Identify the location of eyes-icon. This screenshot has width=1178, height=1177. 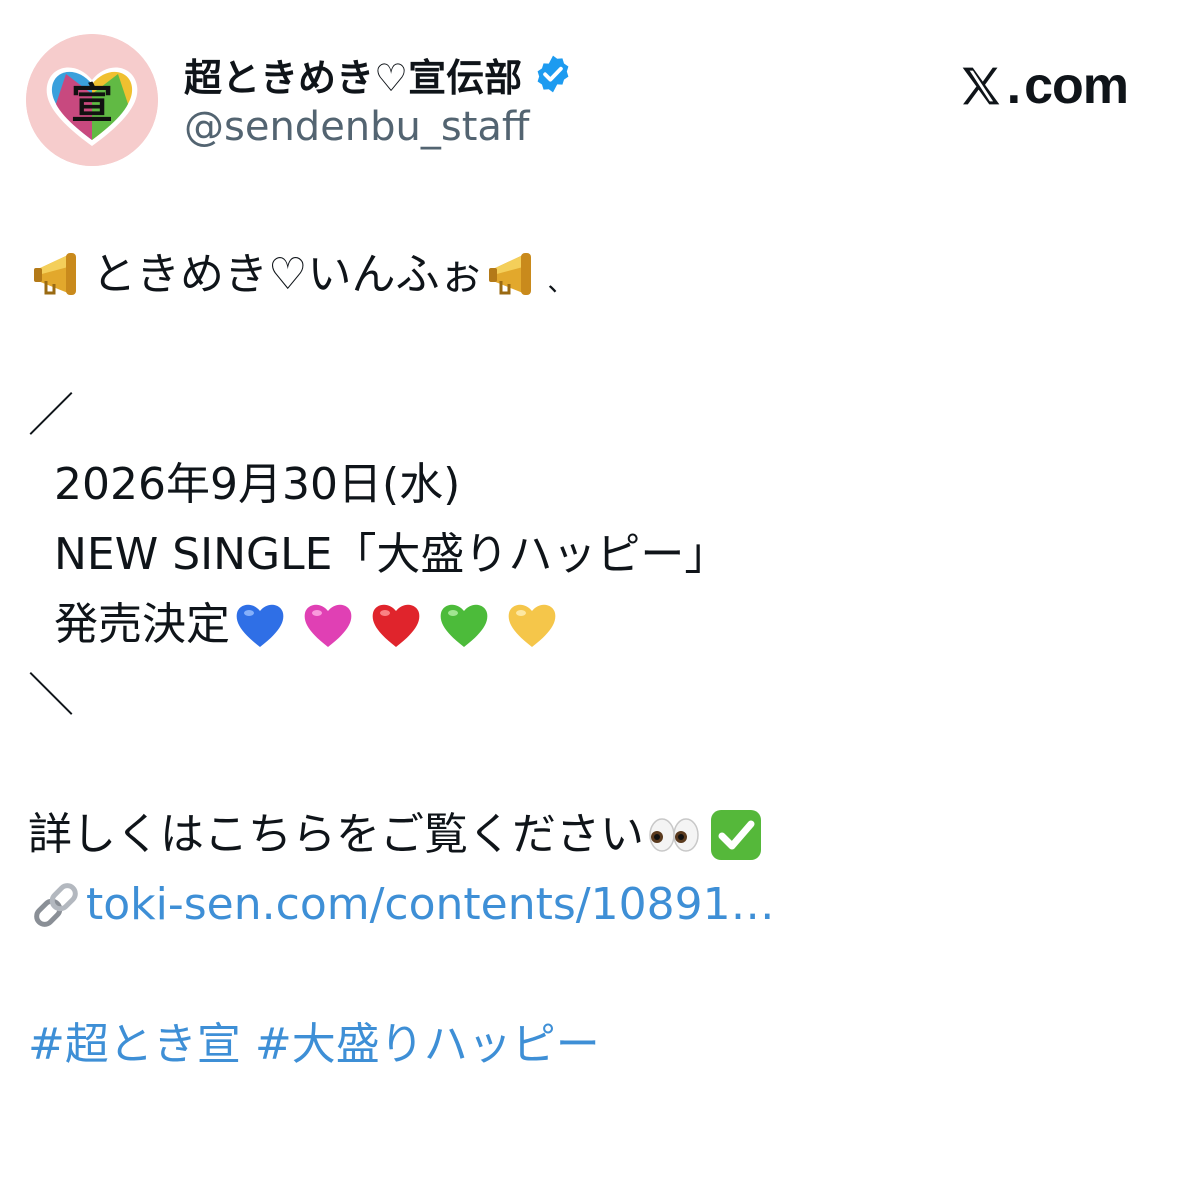
(674, 835).